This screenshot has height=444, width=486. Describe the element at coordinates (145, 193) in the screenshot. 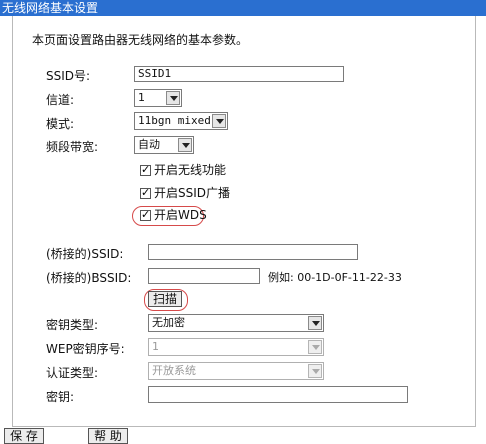

I see `ssid-broadcast-checkbox` at that location.